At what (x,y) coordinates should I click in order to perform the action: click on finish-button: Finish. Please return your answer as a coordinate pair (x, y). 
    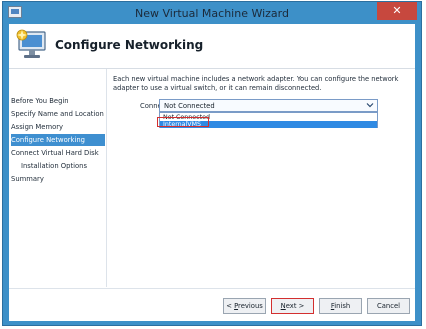
    Looking at the image, I should click on (340, 306).